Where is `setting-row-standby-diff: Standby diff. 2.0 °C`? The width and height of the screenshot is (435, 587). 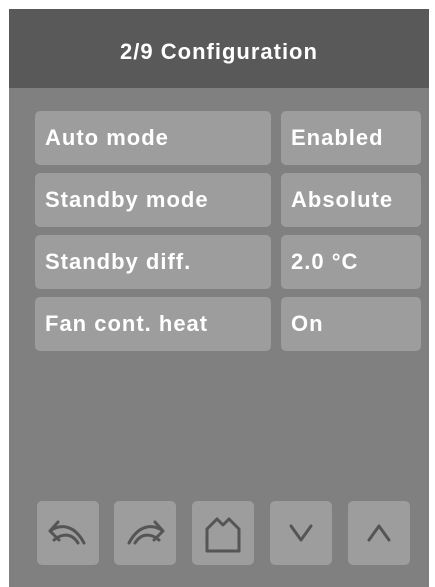
setting-row-standby-diff: Standby diff. 2.0 °C is located at coordinates (228, 262).